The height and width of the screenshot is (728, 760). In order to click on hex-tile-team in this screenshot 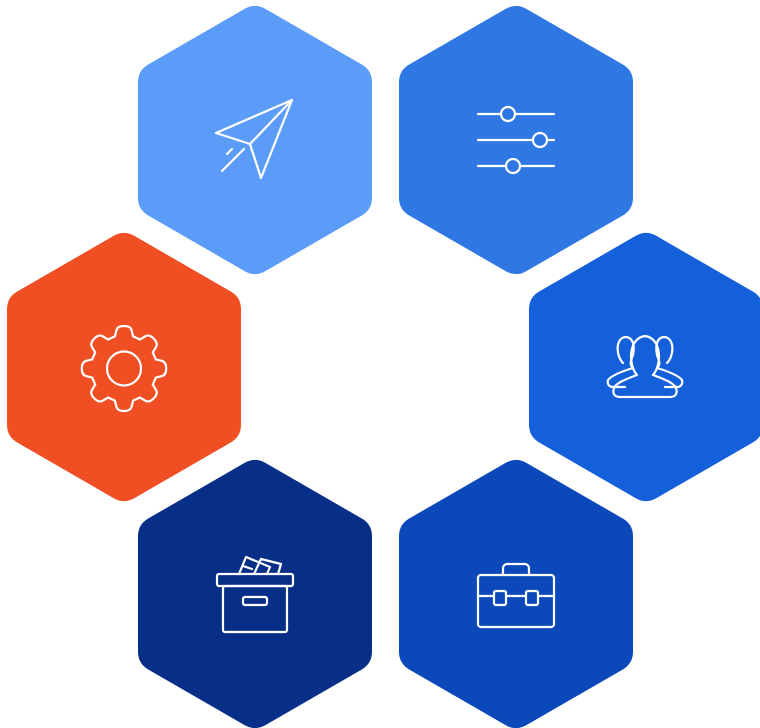, I will do `click(644, 367)`.